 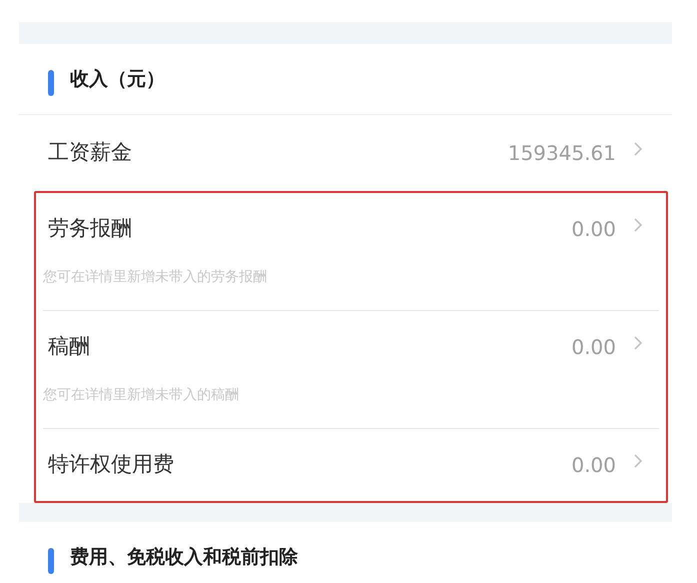 What do you see at coordinates (351, 153) in the screenshot?
I see `income-row: 工资薪金 159345.61` at bounding box center [351, 153].